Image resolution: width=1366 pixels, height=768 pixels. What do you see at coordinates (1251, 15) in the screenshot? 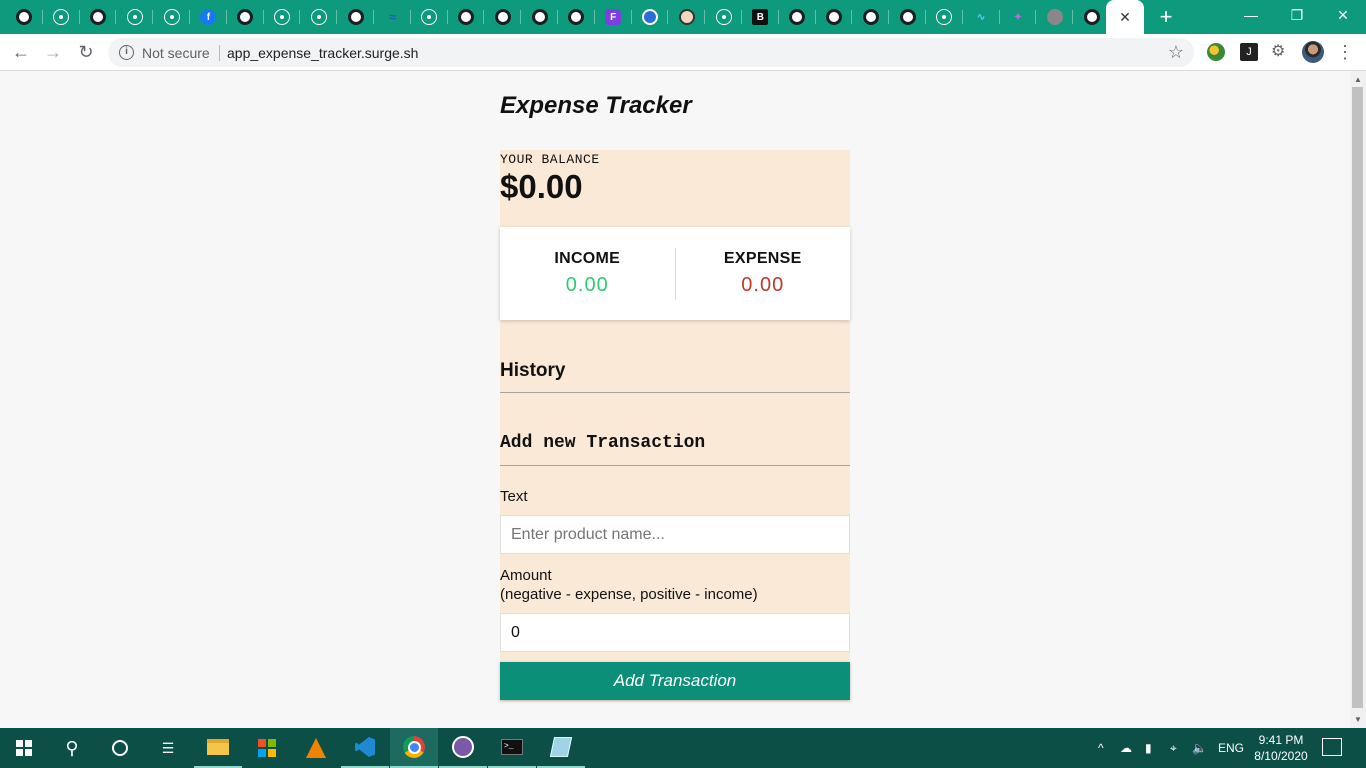
I see `minimize-button: —` at bounding box center [1251, 15].